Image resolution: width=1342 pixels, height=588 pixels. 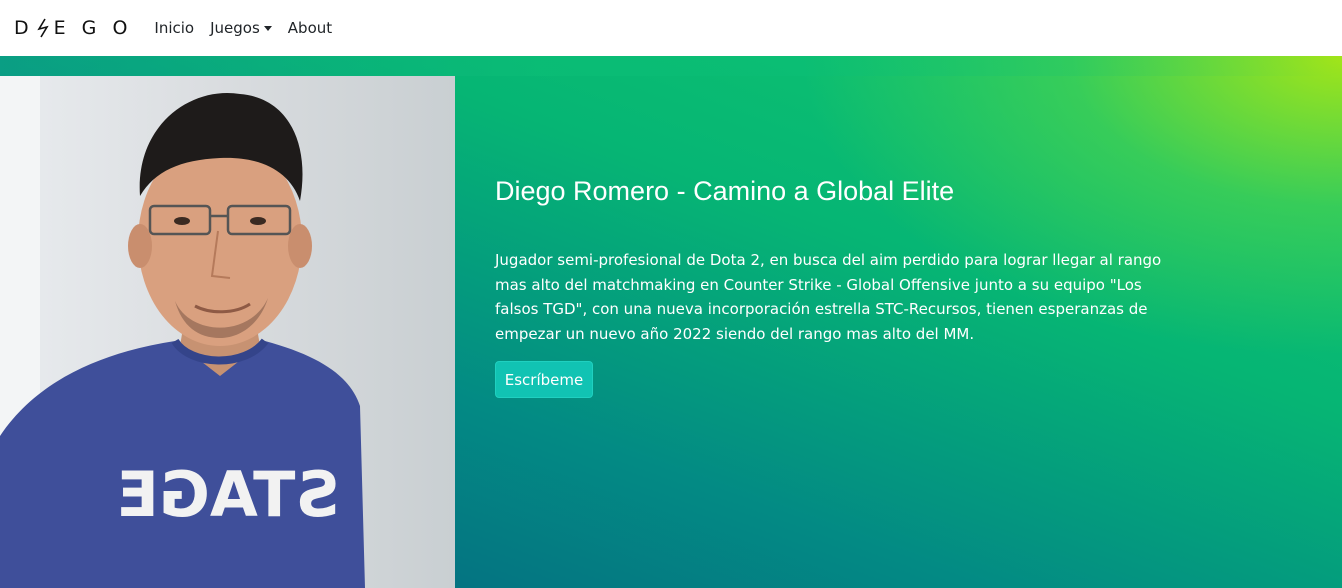 What do you see at coordinates (42, 28) in the screenshot?
I see `lightning-icon` at bounding box center [42, 28].